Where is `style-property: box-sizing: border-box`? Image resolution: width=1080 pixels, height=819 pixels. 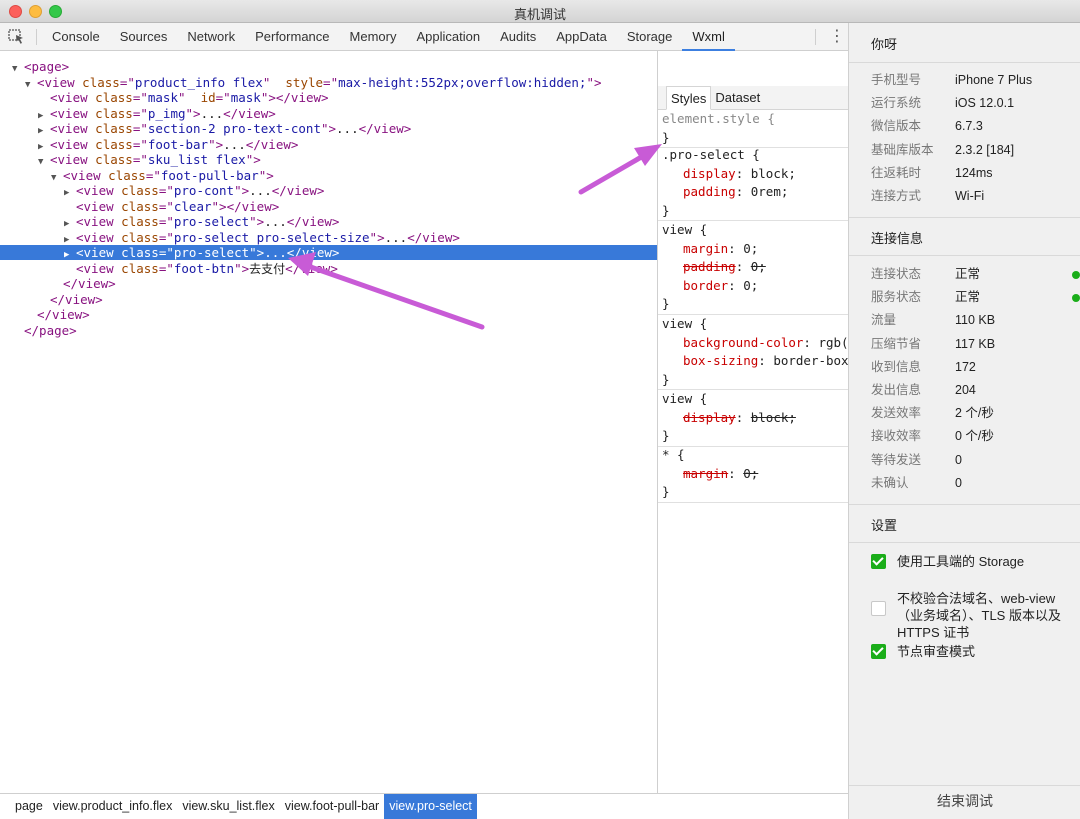 style-property: box-sizing: border-box is located at coordinates (755, 361).